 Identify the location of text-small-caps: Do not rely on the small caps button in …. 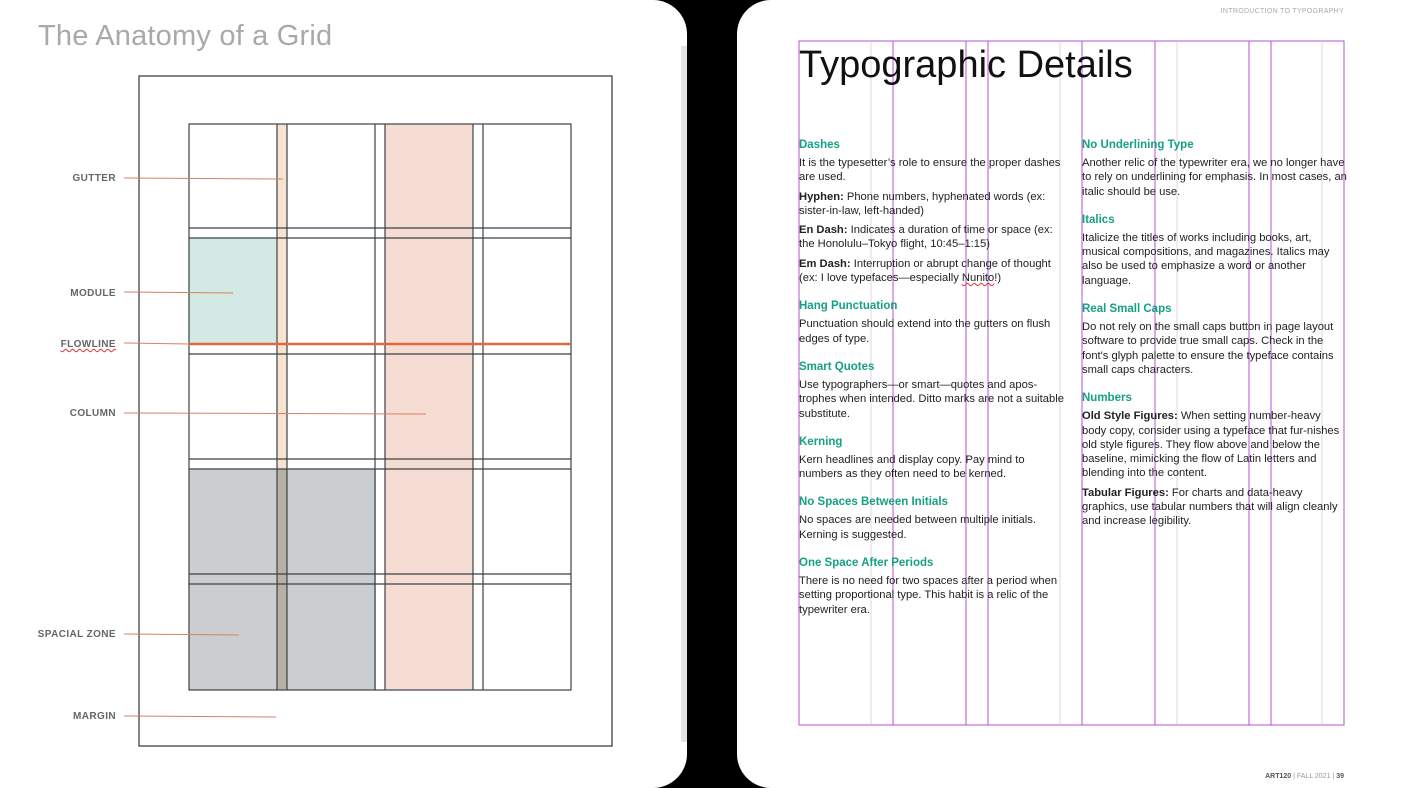
(1208, 348).